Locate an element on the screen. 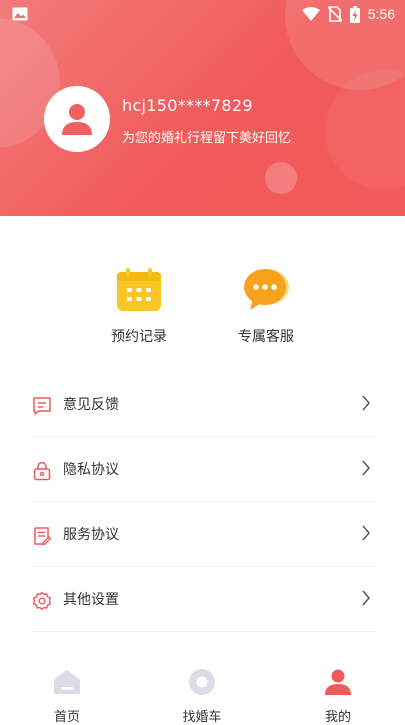 The image size is (405, 725). avatar is located at coordinates (77, 119).